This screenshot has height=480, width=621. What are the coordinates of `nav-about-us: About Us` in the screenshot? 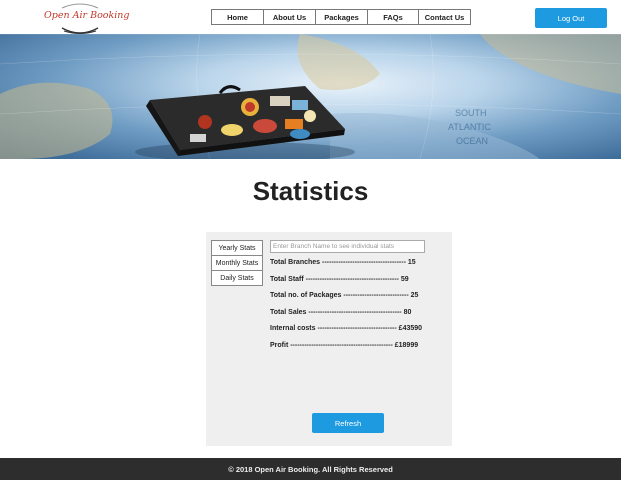 It's located at (290, 17).